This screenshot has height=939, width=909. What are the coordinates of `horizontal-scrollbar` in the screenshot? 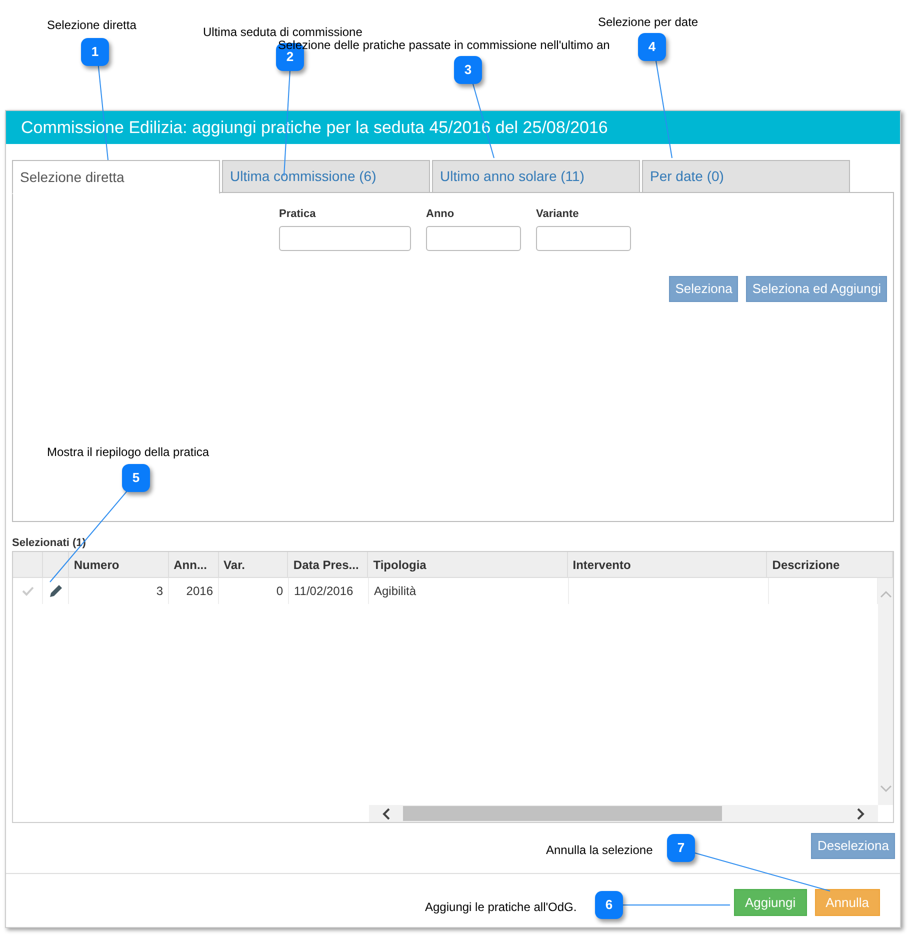 It's located at (623, 813).